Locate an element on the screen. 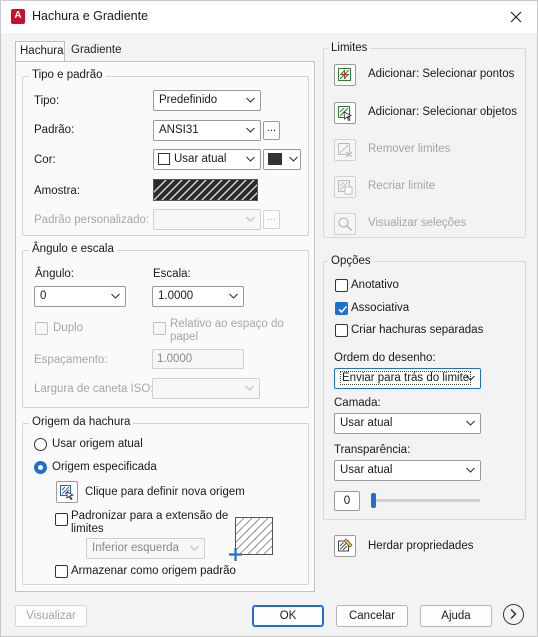 The width and height of the screenshot is (538, 637). espacamento-input: 1.0000 is located at coordinates (198, 359).